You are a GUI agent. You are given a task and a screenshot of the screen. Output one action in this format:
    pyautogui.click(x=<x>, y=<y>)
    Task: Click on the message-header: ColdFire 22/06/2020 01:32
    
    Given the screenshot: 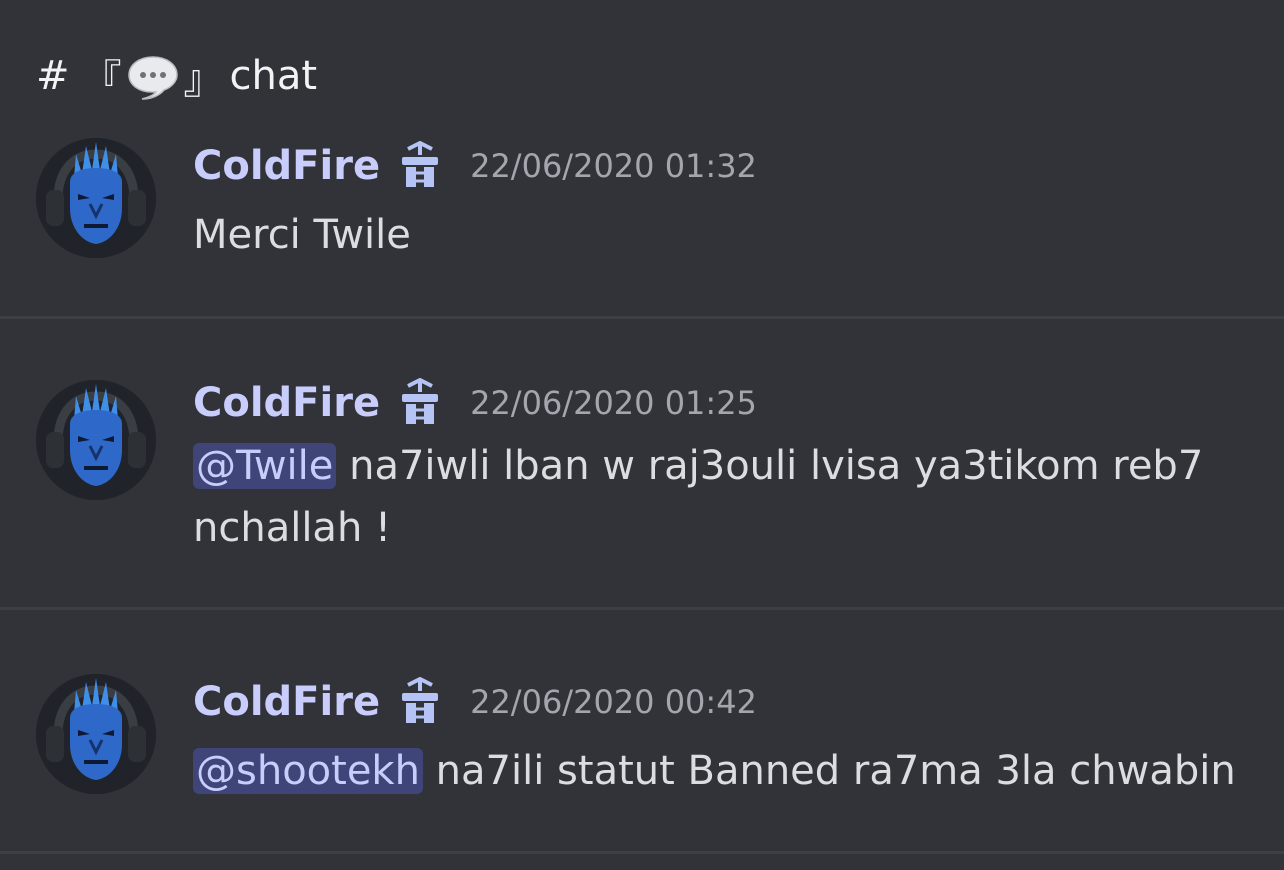 What is the action you would take?
    pyautogui.click(x=475, y=166)
    